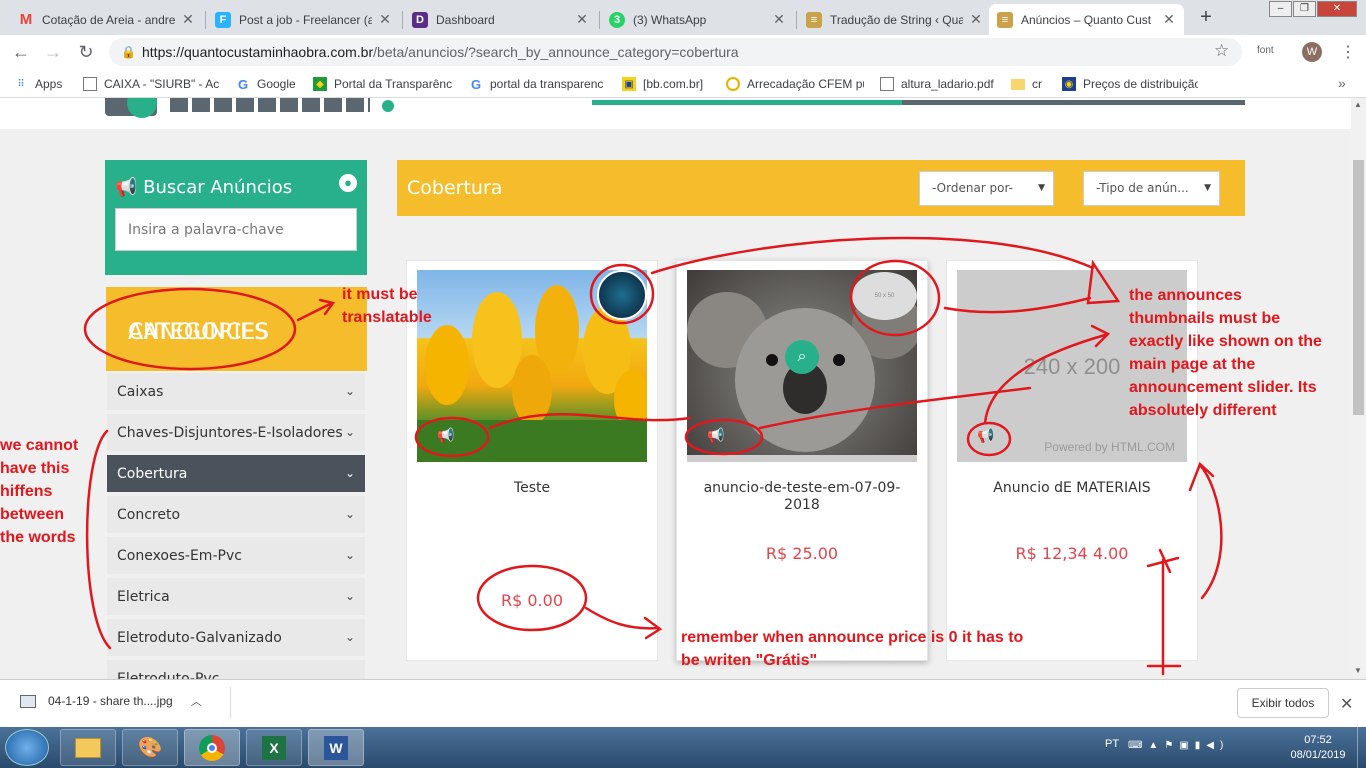 The width and height of the screenshot is (1366, 768). I want to click on star-icon: ☆, so click(1221, 51).